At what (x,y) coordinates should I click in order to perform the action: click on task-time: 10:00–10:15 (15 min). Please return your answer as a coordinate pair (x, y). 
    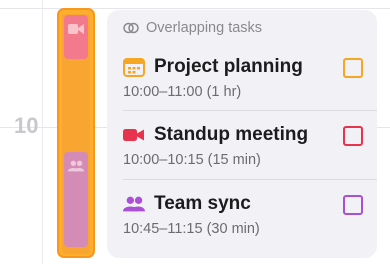
    Looking at the image, I should click on (192, 160).